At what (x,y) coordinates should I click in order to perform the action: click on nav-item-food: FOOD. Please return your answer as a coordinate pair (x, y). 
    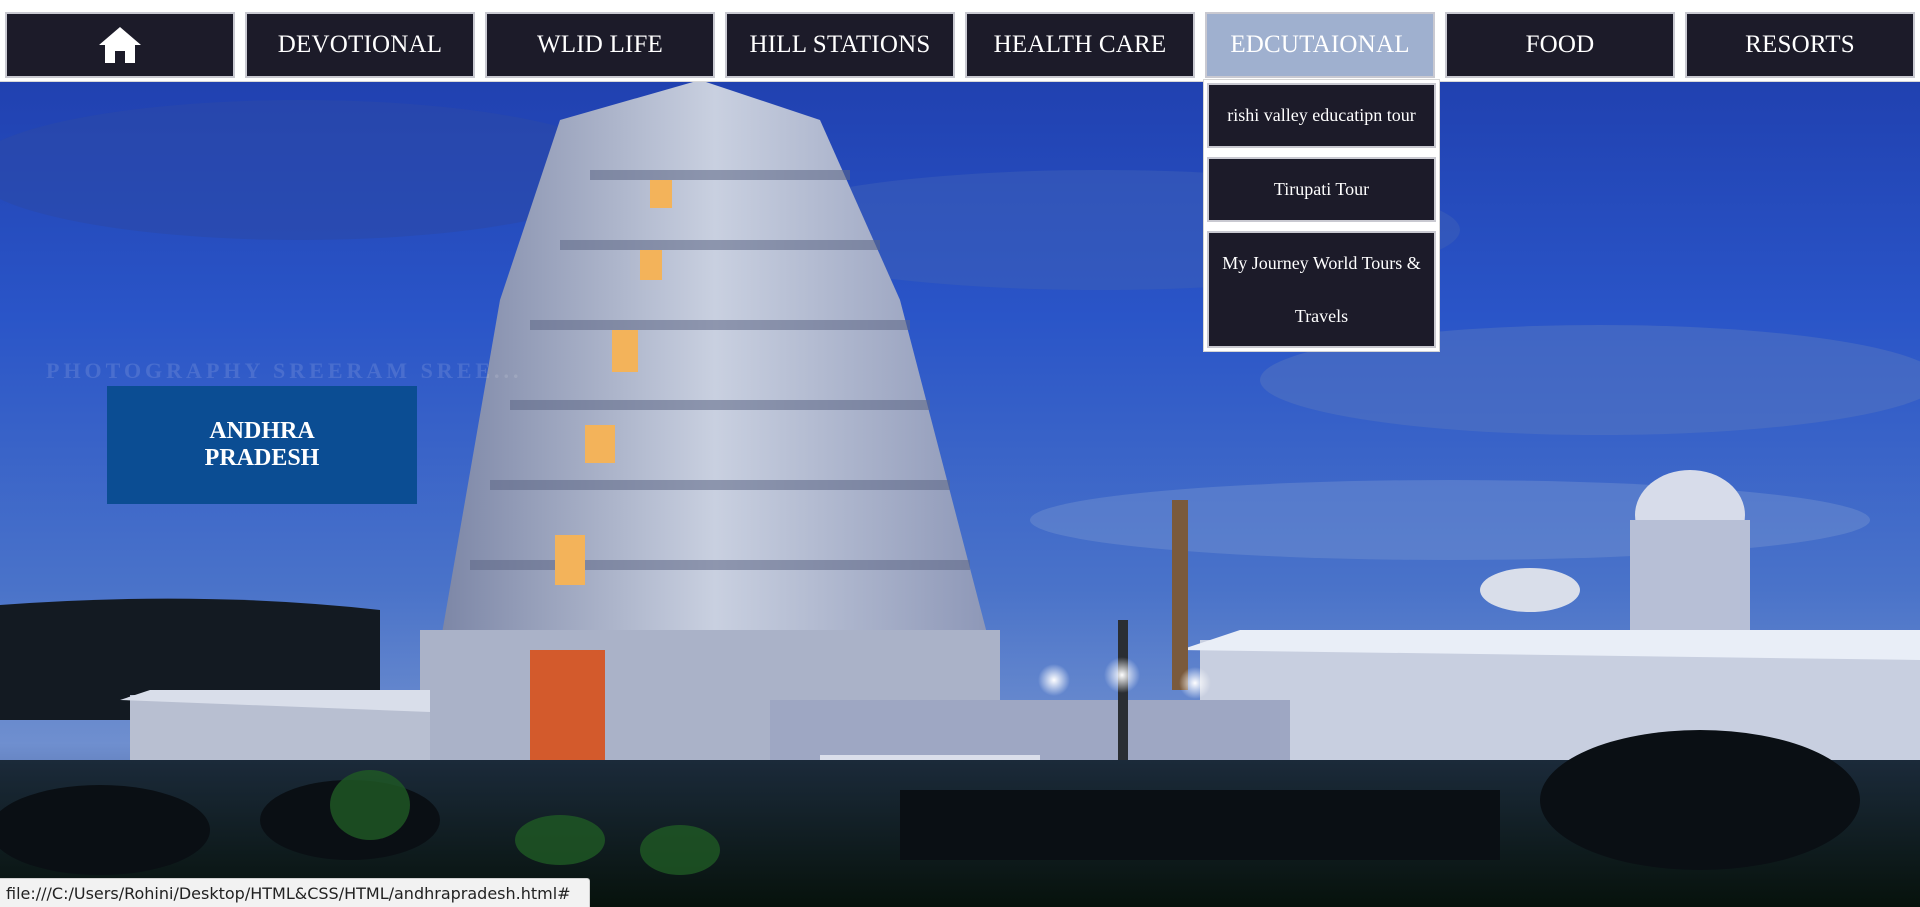
    Looking at the image, I should click on (1560, 45).